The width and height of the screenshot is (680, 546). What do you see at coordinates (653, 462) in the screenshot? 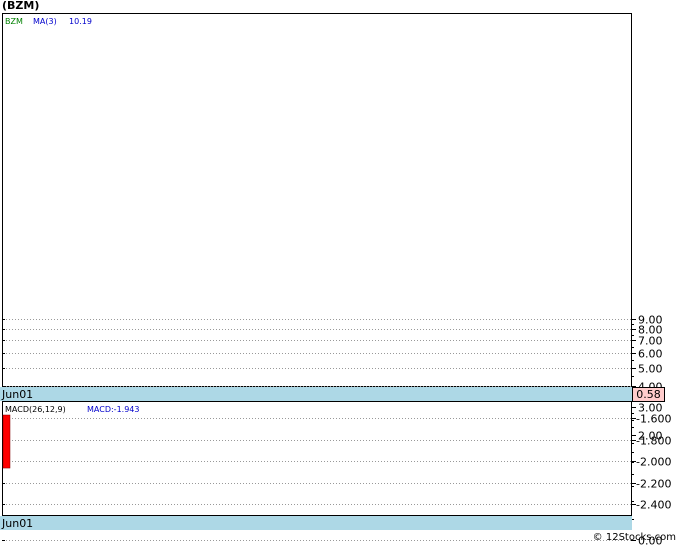
I see `macd-tick-label: -2.000` at bounding box center [653, 462].